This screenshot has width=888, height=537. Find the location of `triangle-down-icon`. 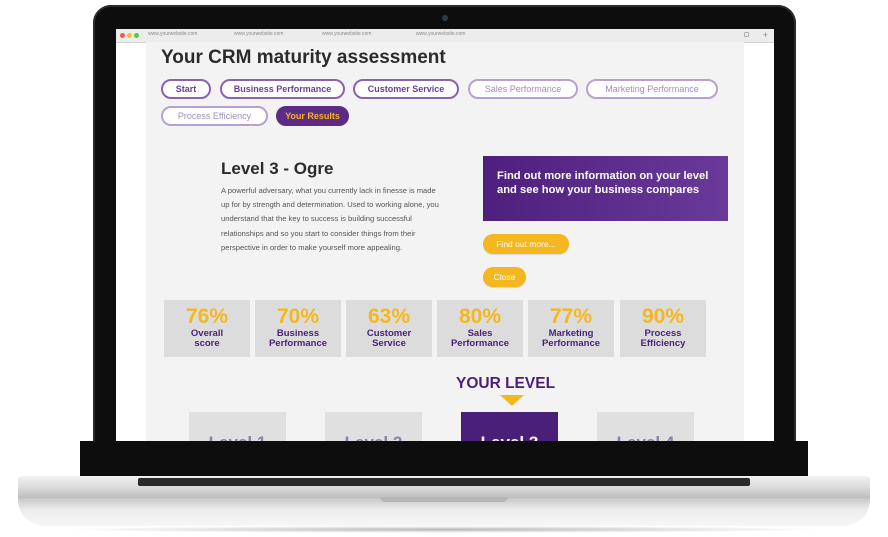

triangle-down-icon is located at coordinates (512, 400).